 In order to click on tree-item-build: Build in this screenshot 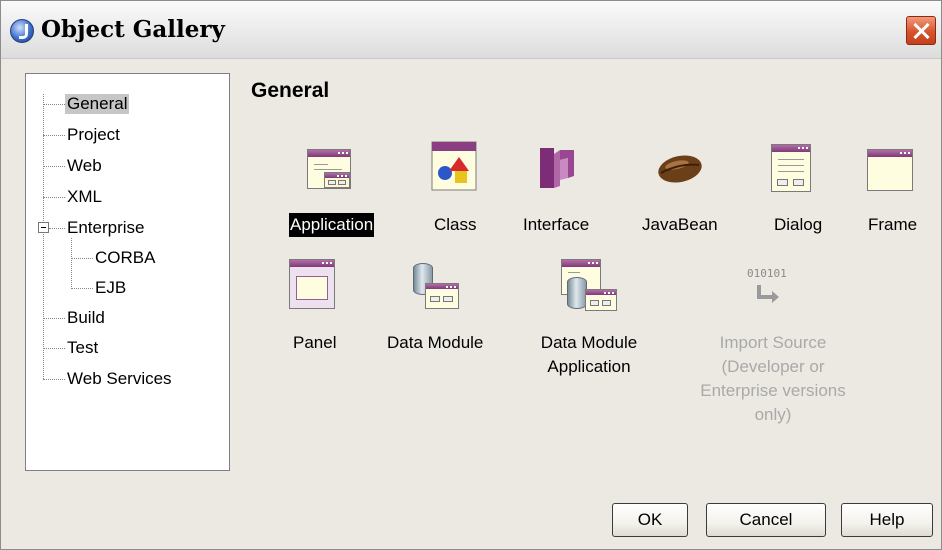, I will do `click(86, 318)`.